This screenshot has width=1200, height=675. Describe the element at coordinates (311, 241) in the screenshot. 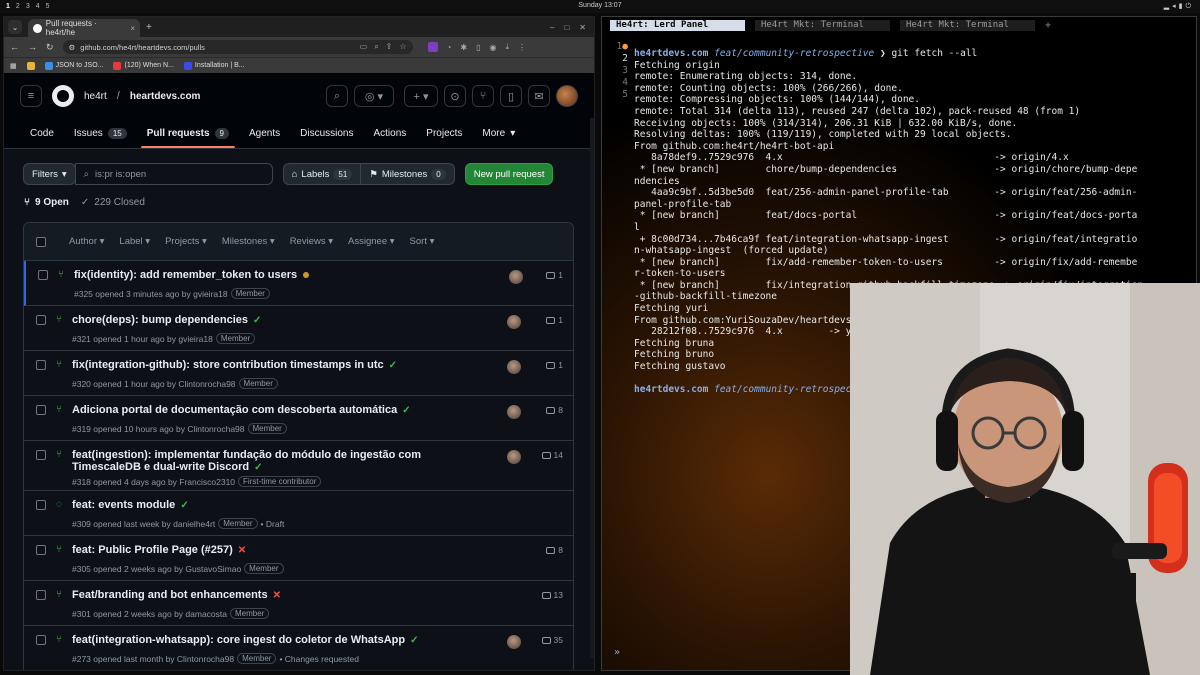

I see `list-filter-reviews: Reviews ▾` at that location.